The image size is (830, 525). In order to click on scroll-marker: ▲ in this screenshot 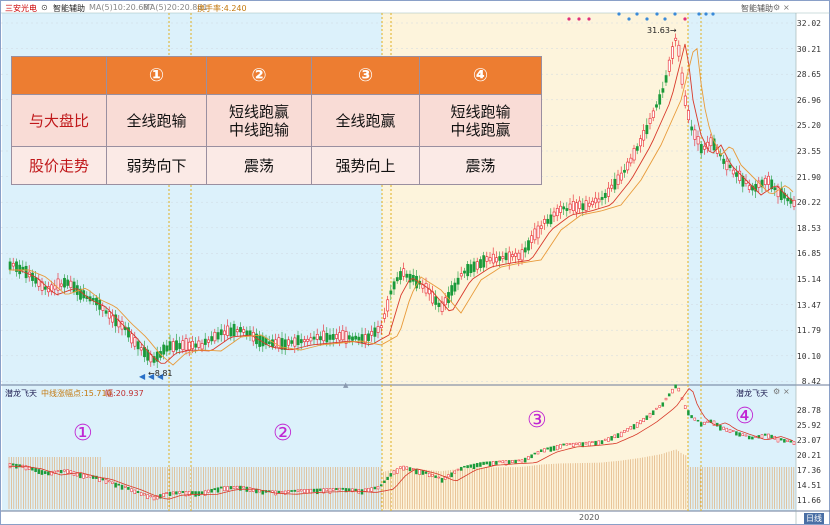, I will do `click(346, 385)`.